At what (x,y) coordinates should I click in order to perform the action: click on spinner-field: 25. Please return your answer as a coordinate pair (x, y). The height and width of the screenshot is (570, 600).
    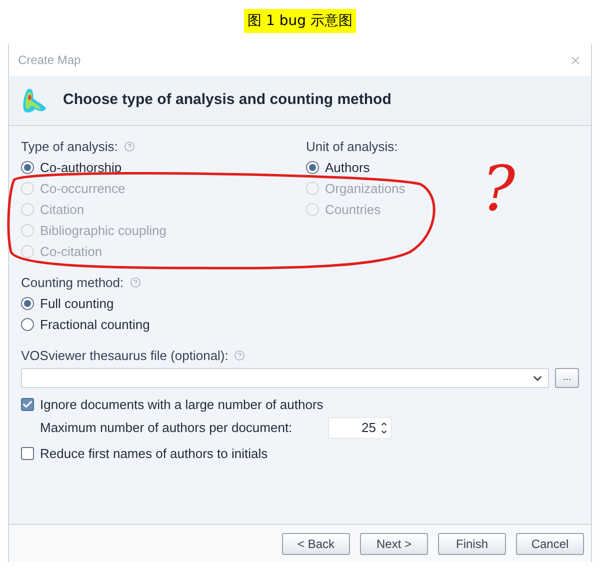
    Looking at the image, I should click on (360, 428).